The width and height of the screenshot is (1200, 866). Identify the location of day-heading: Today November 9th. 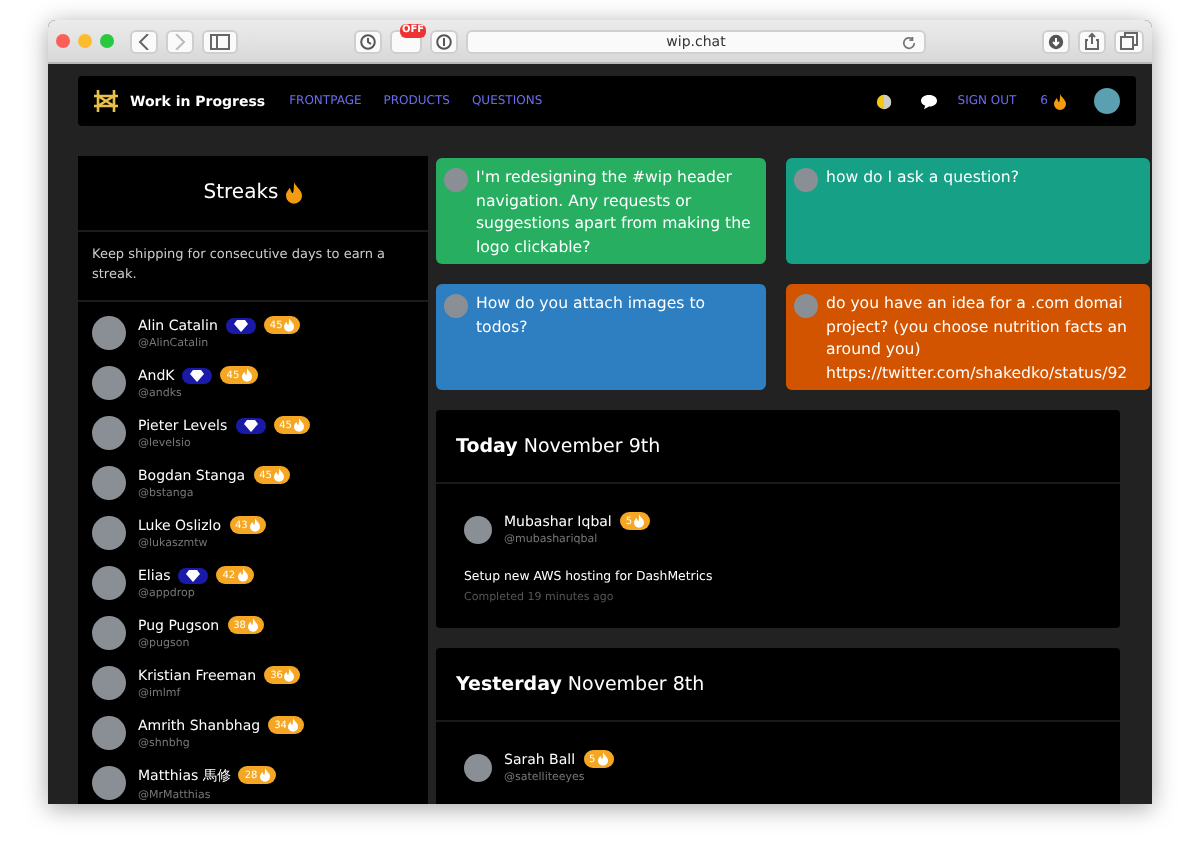
(778, 447).